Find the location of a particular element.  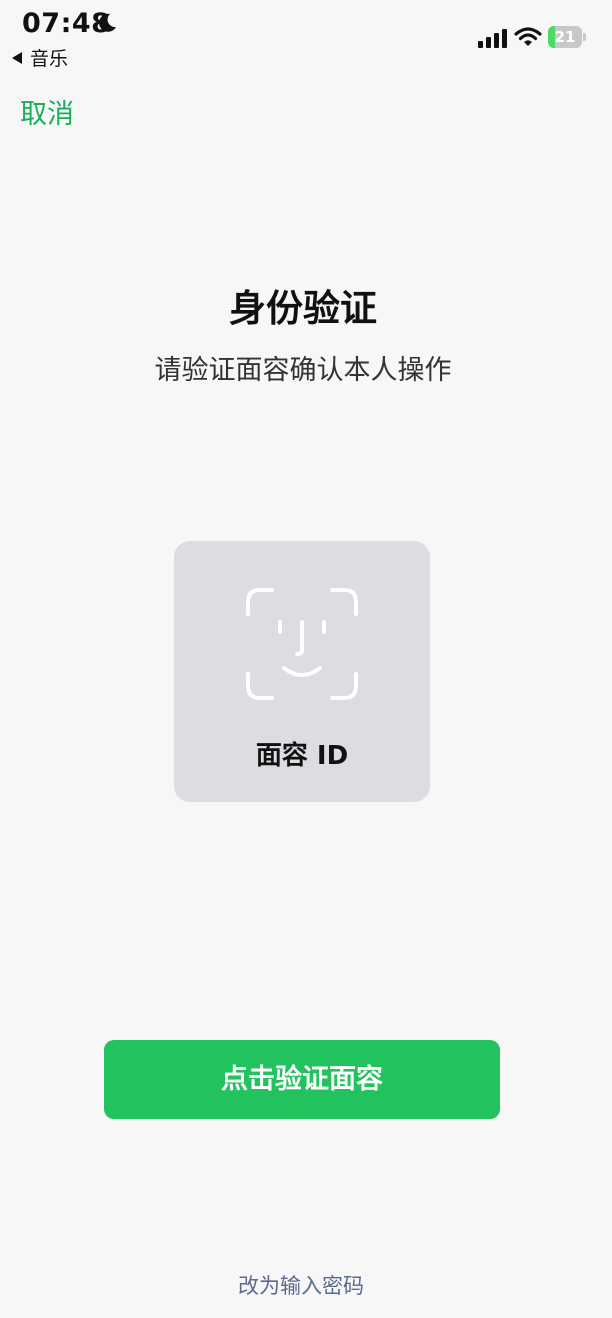

cancel-button: 取消 is located at coordinates (47, 111).